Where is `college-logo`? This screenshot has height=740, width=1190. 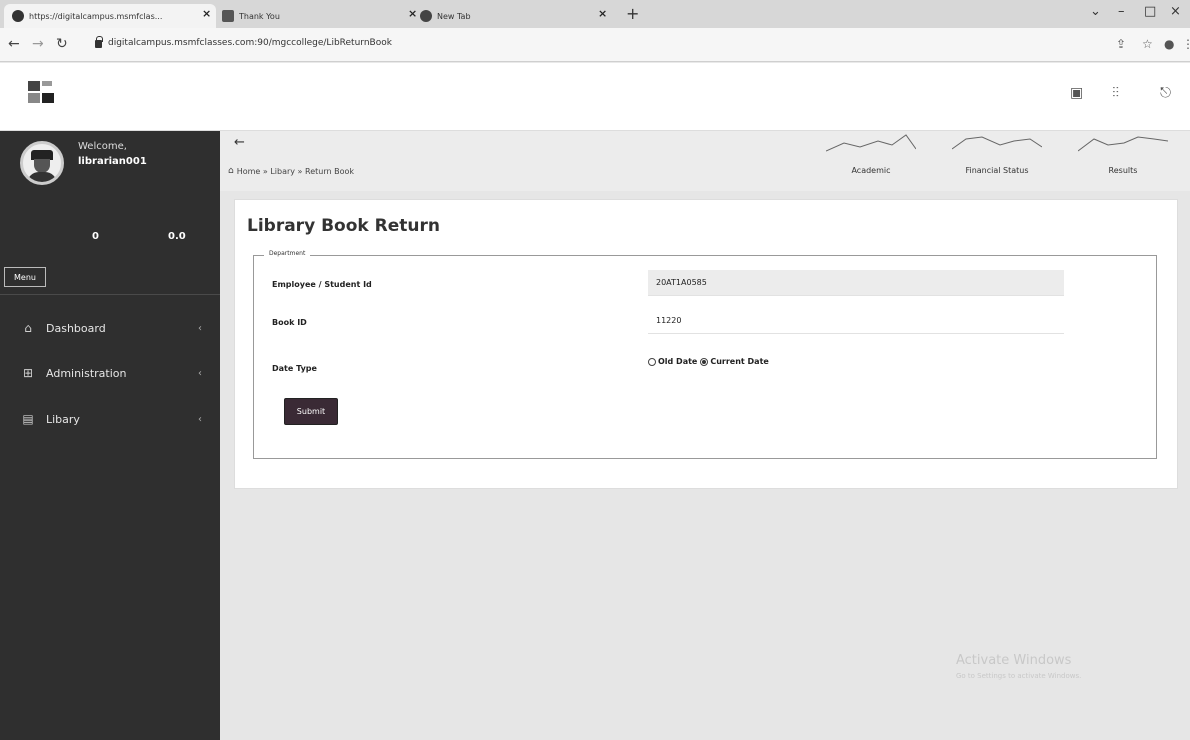 college-logo is located at coordinates (50, 98).